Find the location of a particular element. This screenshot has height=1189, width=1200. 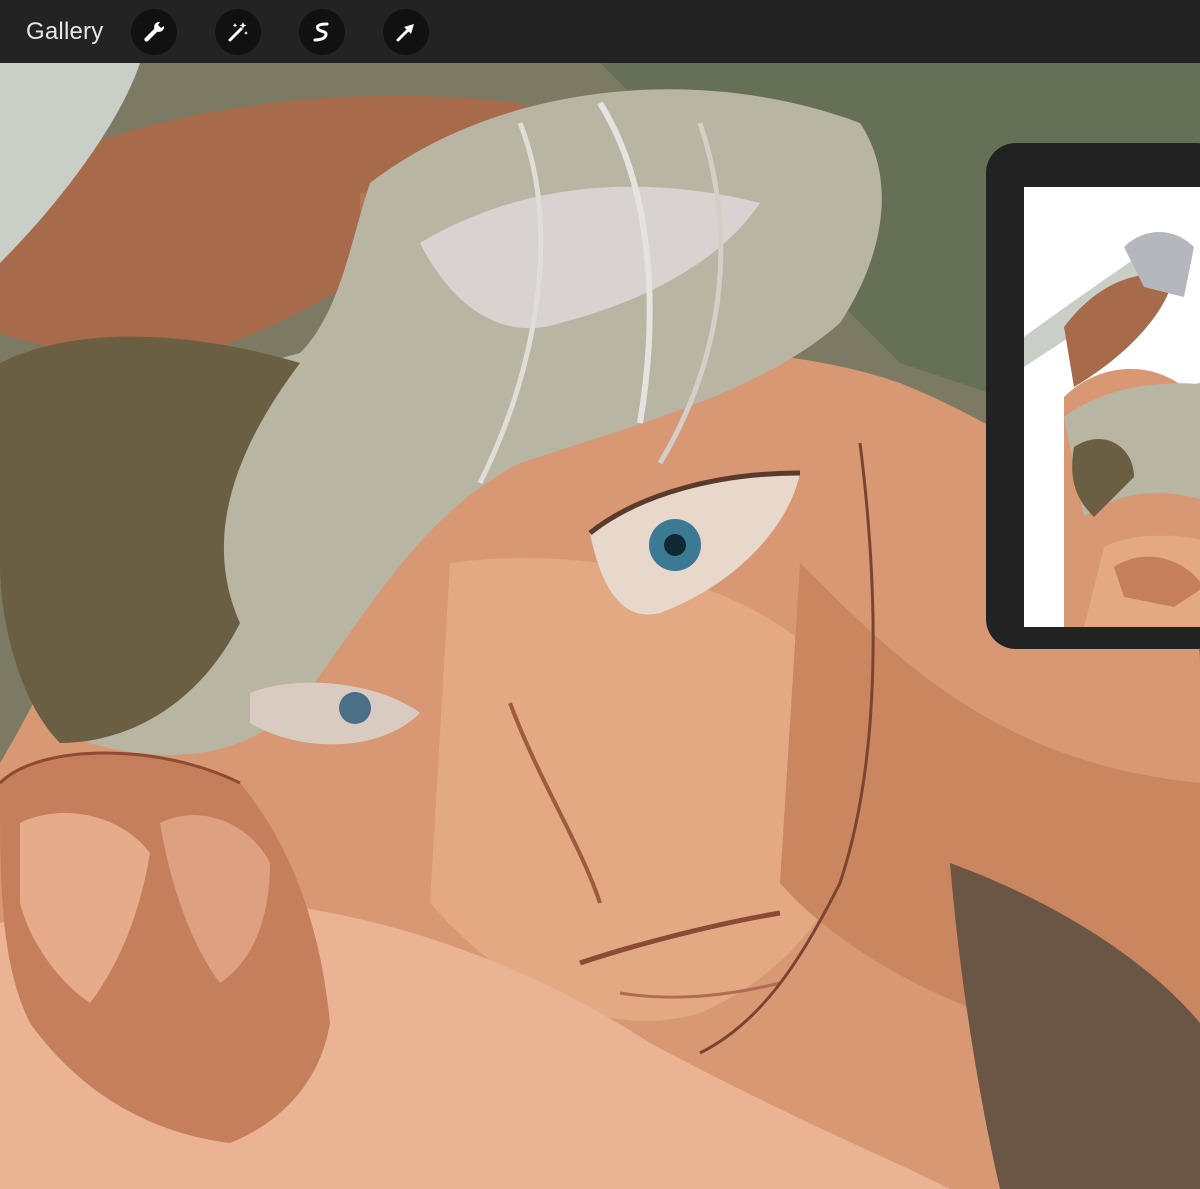

selection-button is located at coordinates (322, 31).